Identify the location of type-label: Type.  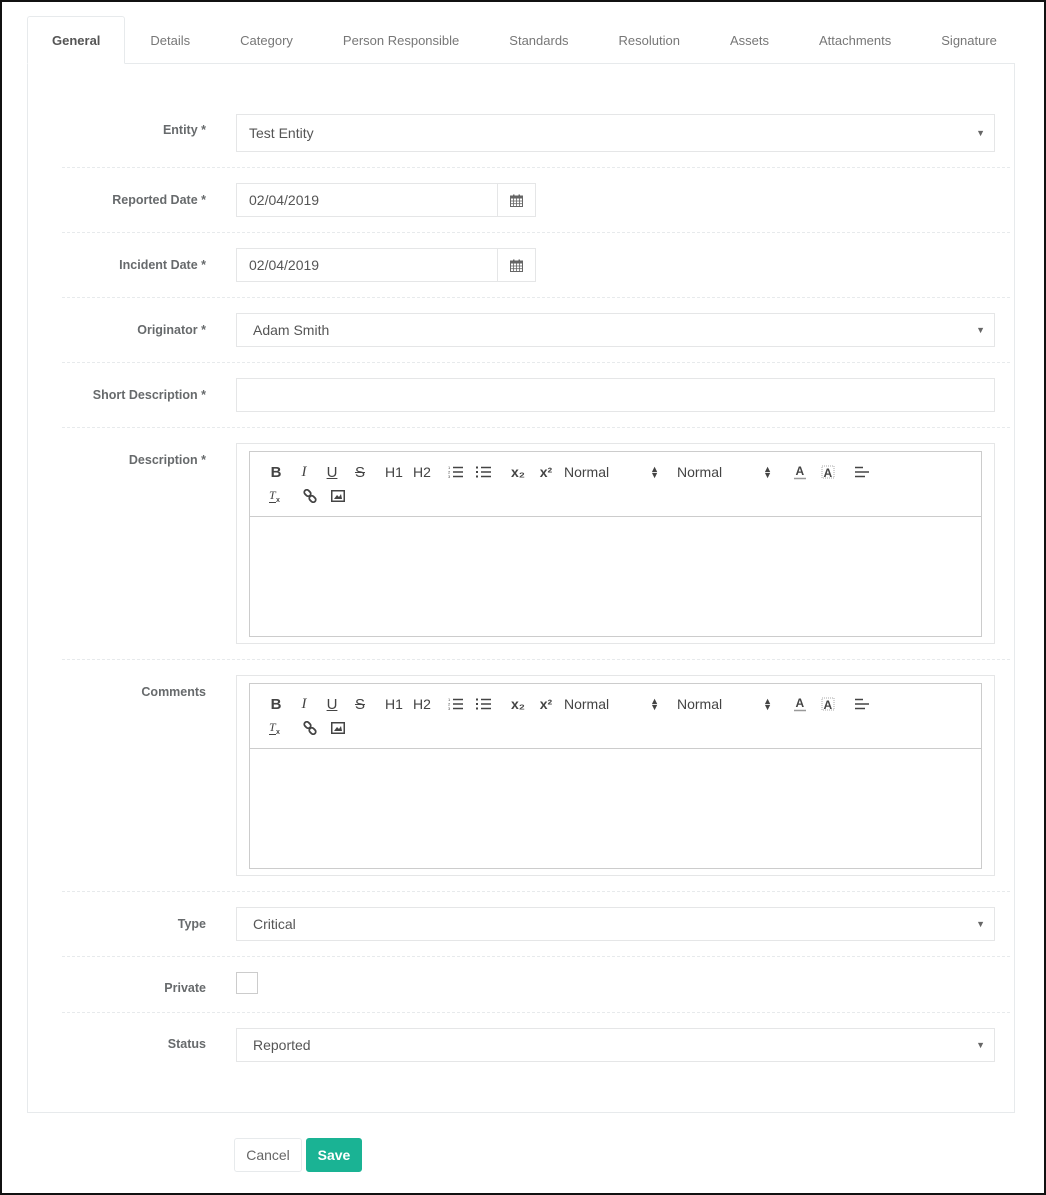
(191, 924).